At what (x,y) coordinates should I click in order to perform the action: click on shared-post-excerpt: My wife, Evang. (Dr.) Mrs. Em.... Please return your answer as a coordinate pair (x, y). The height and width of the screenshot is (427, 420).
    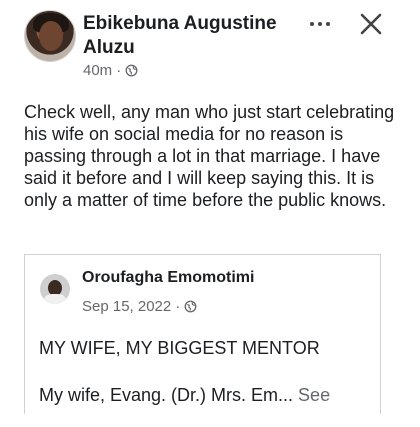
    Looking at the image, I should click on (166, 395).